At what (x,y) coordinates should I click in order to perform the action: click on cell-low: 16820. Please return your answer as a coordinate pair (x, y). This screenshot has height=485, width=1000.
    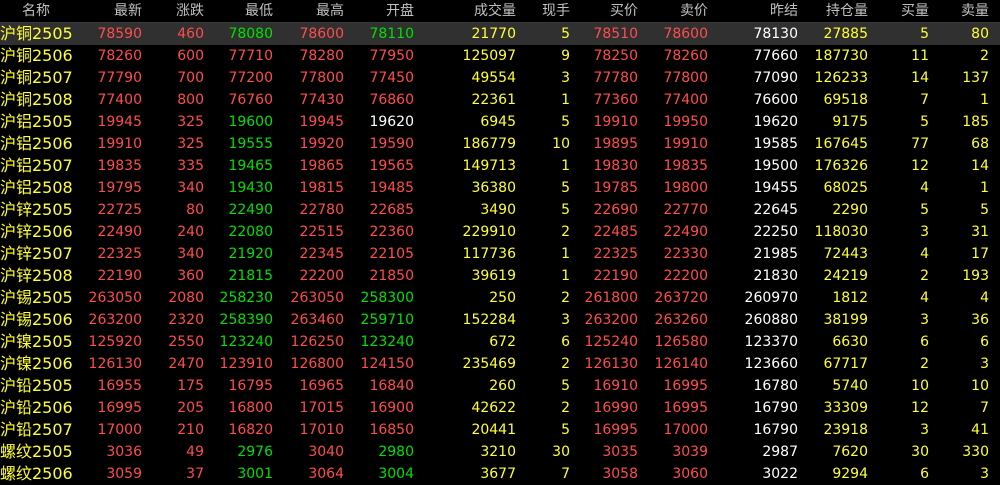
    Looking at the image, I should click on (250, 430).